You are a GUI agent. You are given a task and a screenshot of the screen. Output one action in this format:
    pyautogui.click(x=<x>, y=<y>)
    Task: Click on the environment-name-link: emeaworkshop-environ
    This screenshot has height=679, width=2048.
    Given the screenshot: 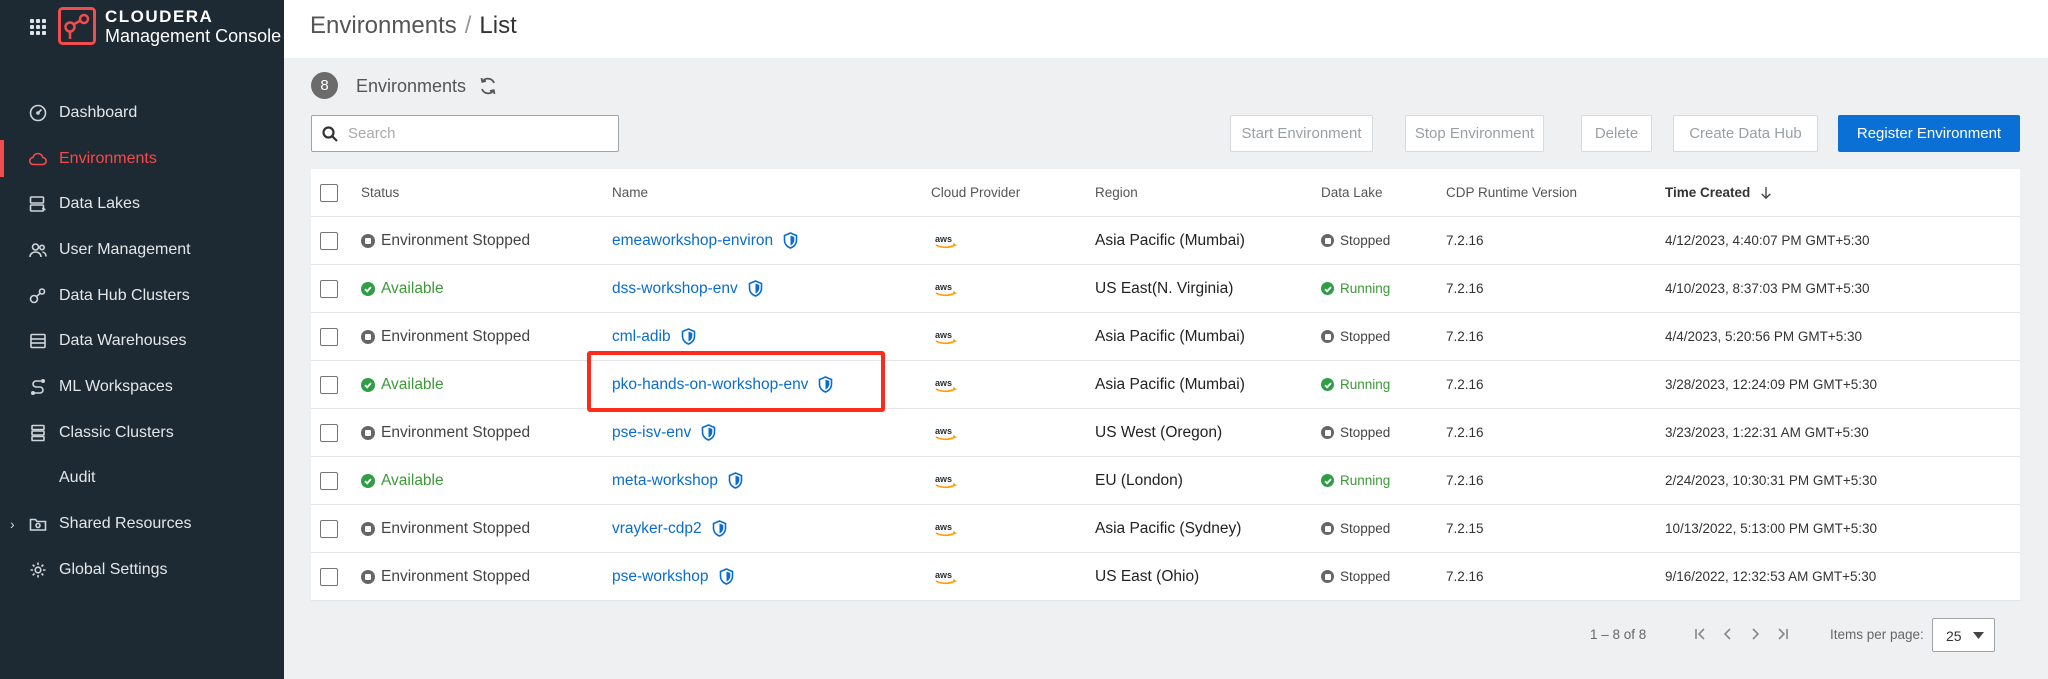 What is the action you would take?
    pyautogui.click(x=692, y=241)
    